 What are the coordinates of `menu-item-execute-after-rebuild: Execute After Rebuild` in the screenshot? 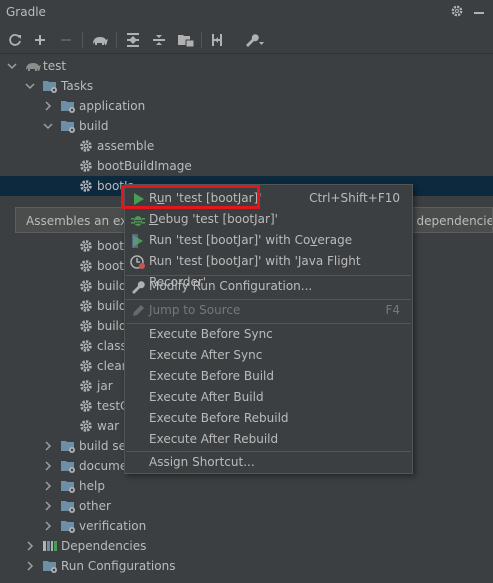 It's located at (268, 439).